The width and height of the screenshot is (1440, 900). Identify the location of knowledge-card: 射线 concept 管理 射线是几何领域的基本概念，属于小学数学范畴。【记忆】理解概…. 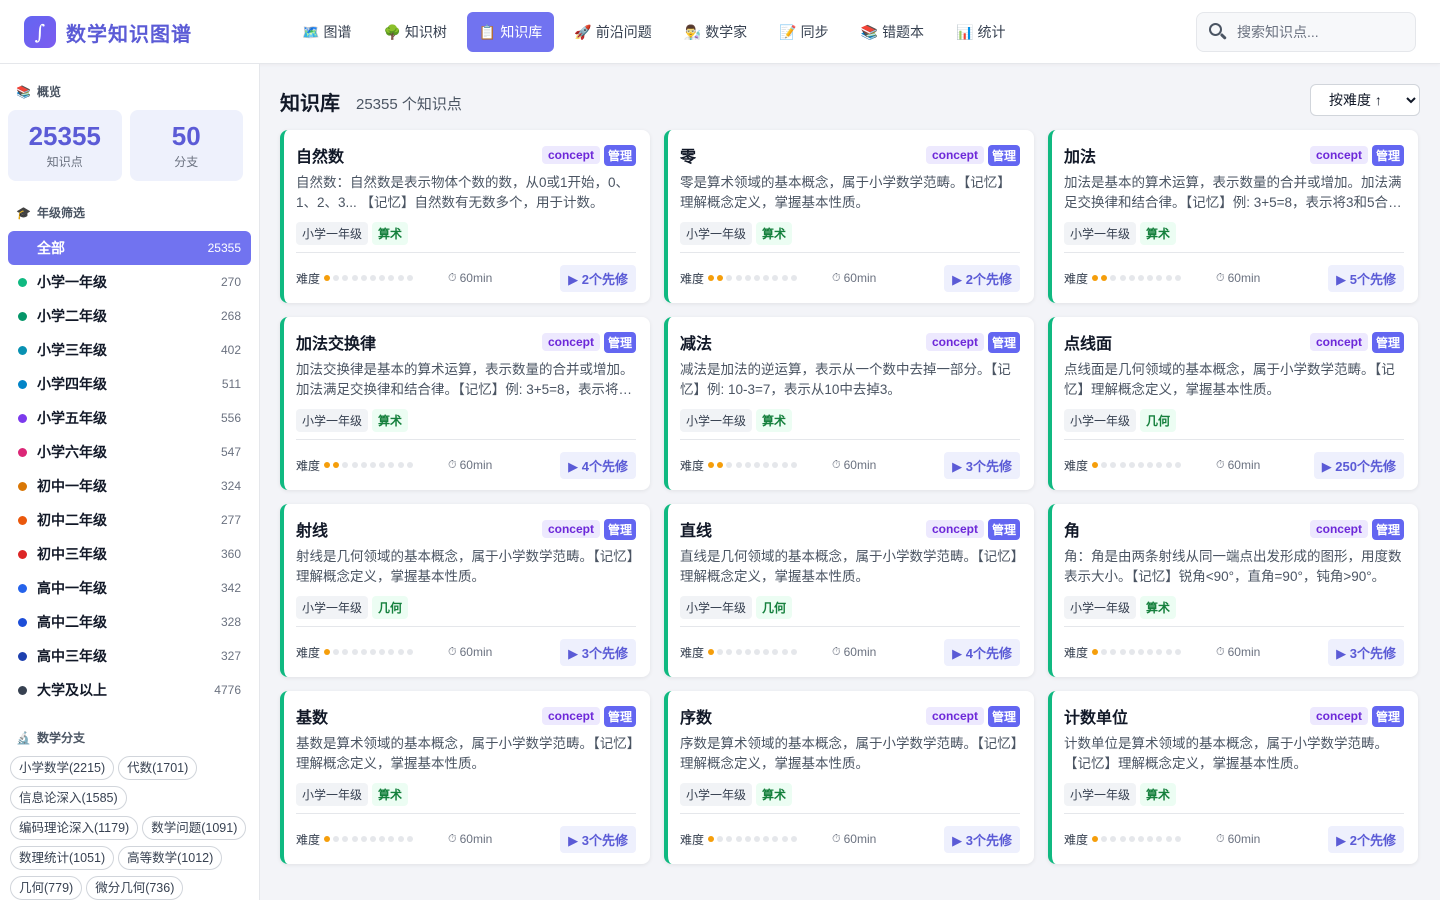
(465, 590).